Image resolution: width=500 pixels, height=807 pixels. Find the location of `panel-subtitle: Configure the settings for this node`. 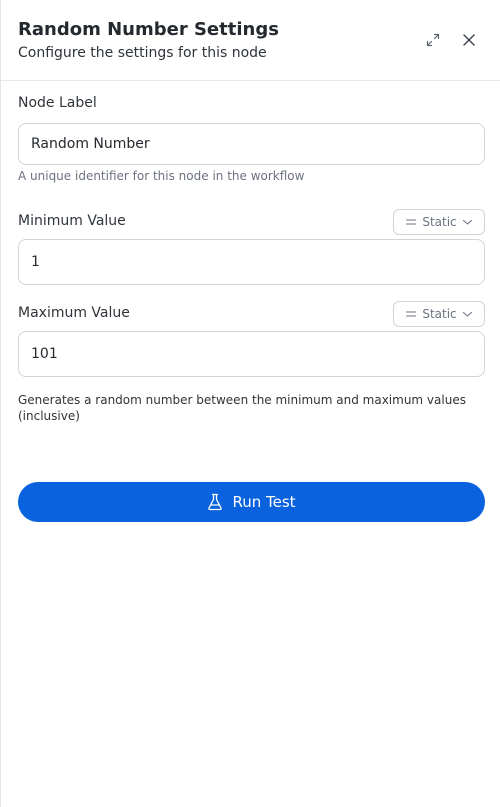

panel-subtitle: Configure the settings for this node is located at coordinates (142, 53).